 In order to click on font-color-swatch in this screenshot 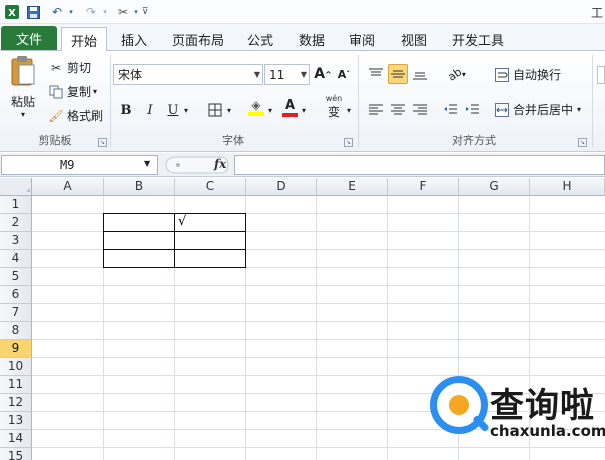, I will do `click(290, 114)`.